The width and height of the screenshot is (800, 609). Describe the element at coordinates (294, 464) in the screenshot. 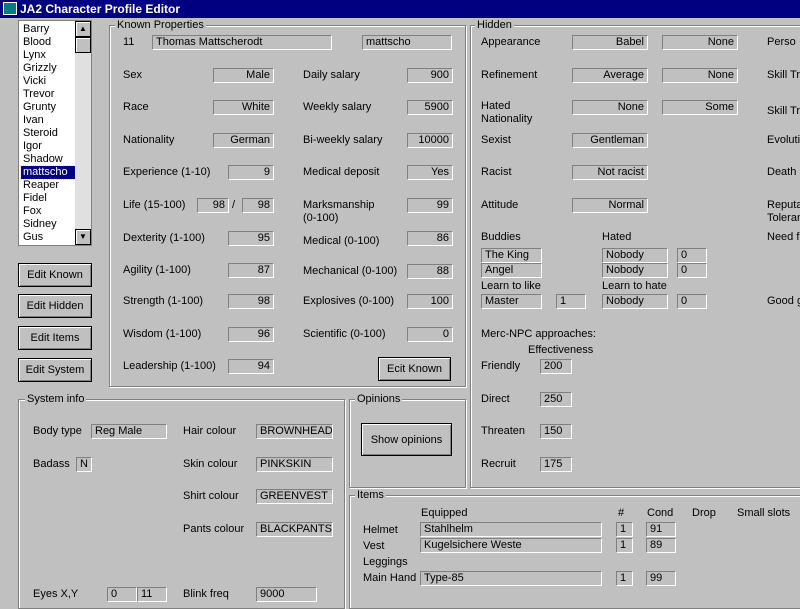

I see `skin-colour-field: PINKSKIN` at that location.